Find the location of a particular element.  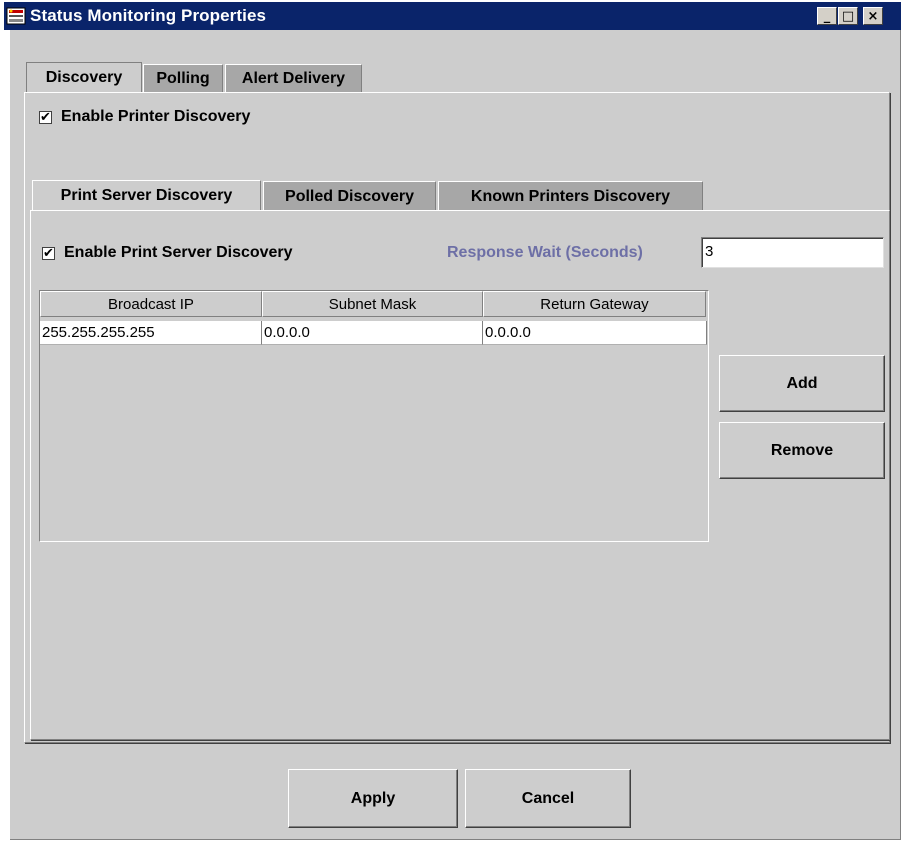

close-button: × is located at coordinates (873, 16).